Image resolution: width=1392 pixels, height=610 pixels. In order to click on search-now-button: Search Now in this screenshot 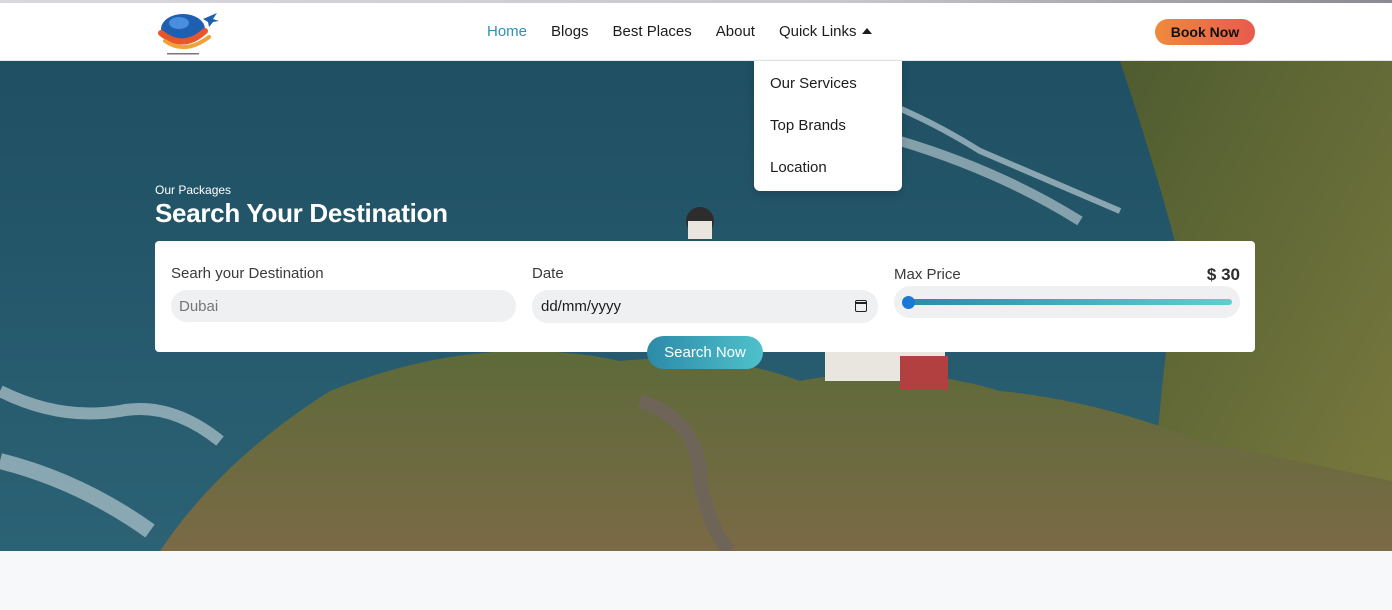, I will do `click(705, 352)`.